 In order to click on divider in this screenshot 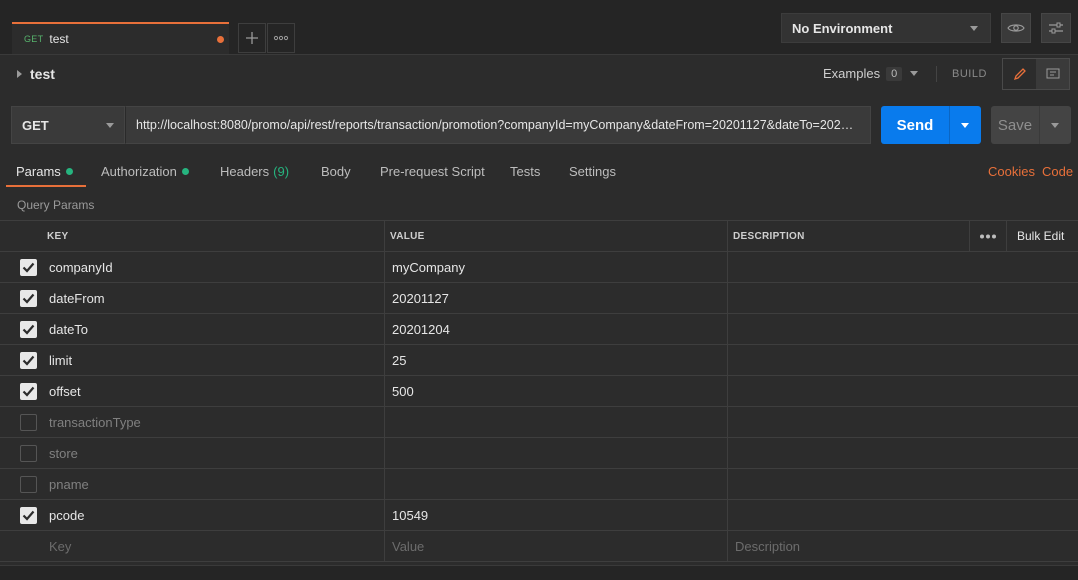, I will do `click(1039, 125)`.